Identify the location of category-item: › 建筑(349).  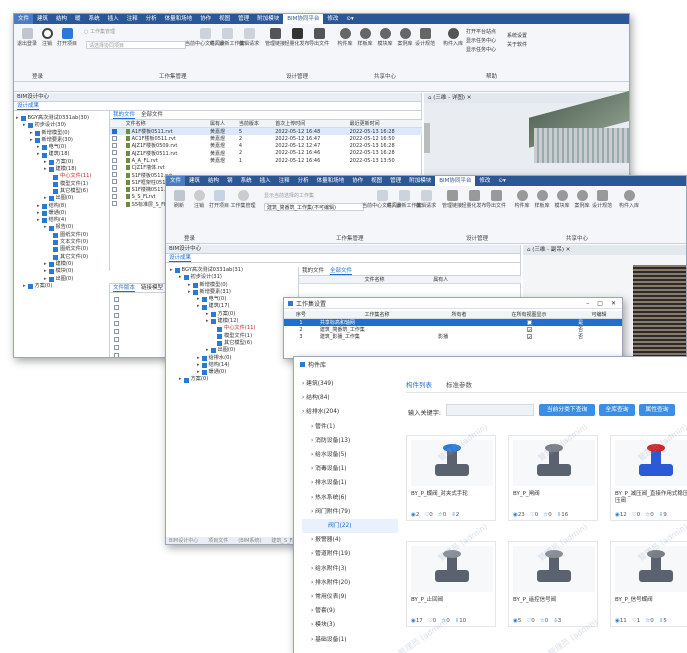
(350, 384).